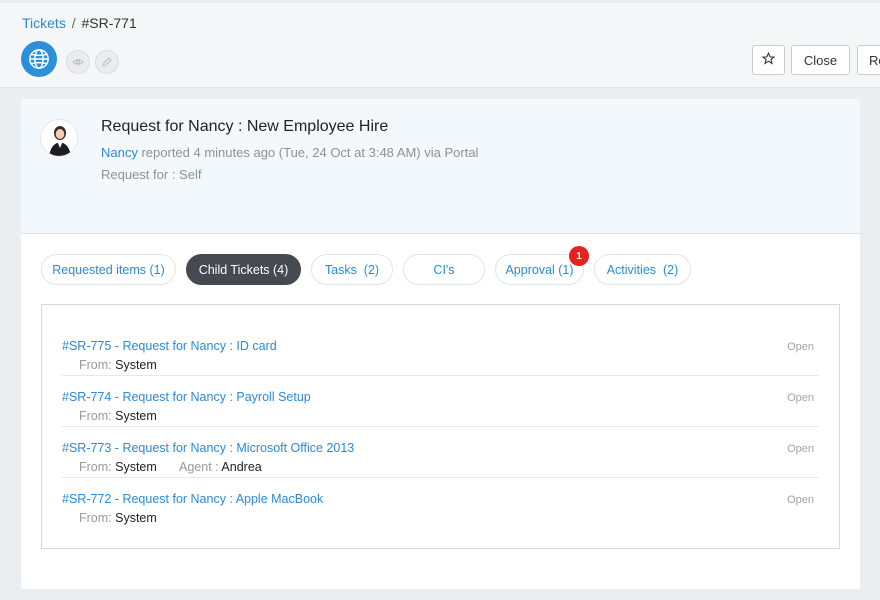 Image resolution: width=880 pixels, height=600 pixels. What do you see at coordinates (243, 269) in the screenshot?
I see `tab-child-tickets: Child Tickets (4)` at bounding box center [243, 269].